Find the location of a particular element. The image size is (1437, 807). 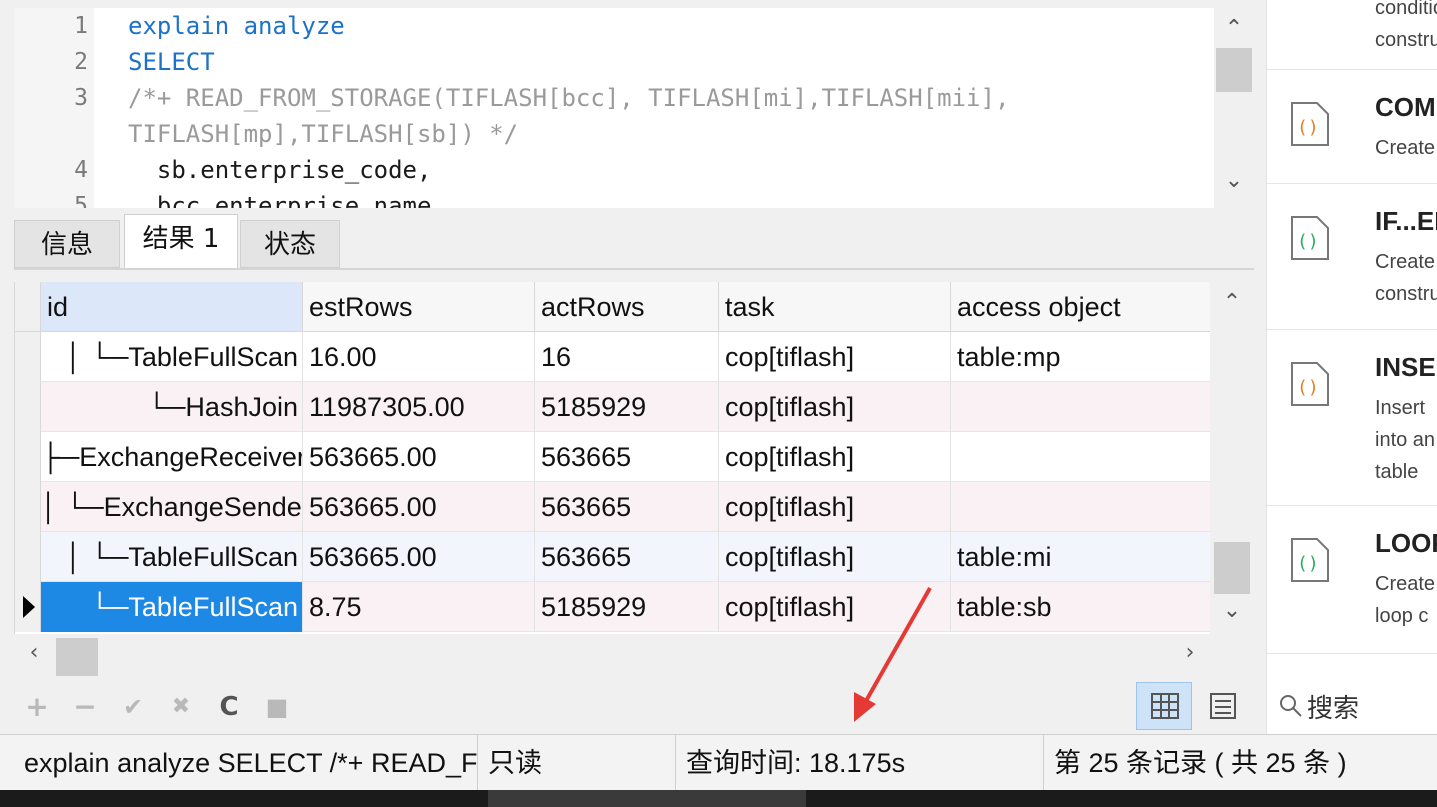

table-row: └─HashJoin 11987305.00 5185929 cop[tiflash] is located at coordinates (612, 407).